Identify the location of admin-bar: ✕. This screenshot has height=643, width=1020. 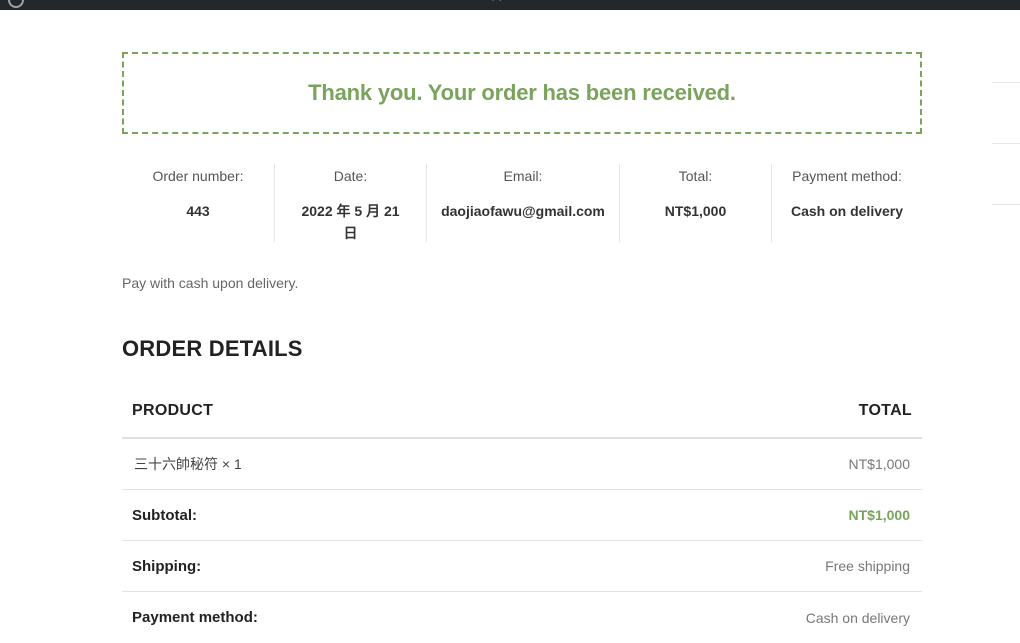
(510, 5).